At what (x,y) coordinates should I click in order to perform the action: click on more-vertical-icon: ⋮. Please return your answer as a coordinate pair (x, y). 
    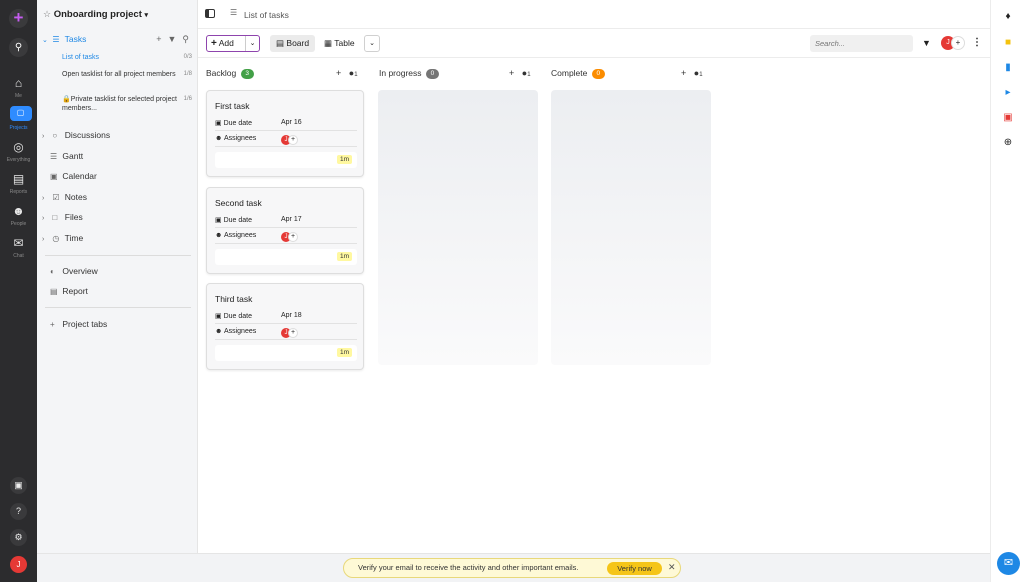
    Looking at the image, I should click on (977, 42).